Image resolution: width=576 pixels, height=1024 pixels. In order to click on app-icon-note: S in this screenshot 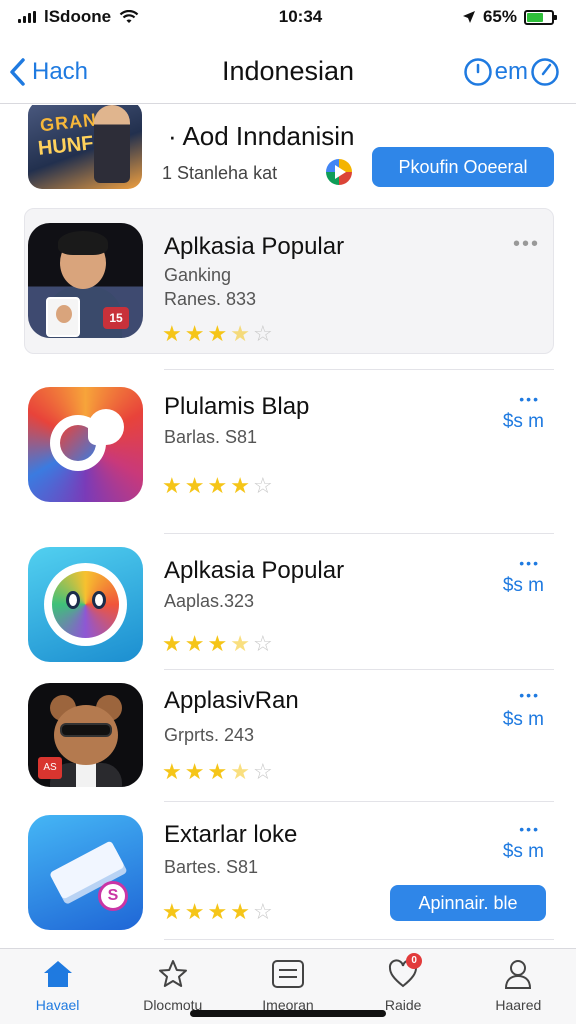, I will do `click(85, 872)`.